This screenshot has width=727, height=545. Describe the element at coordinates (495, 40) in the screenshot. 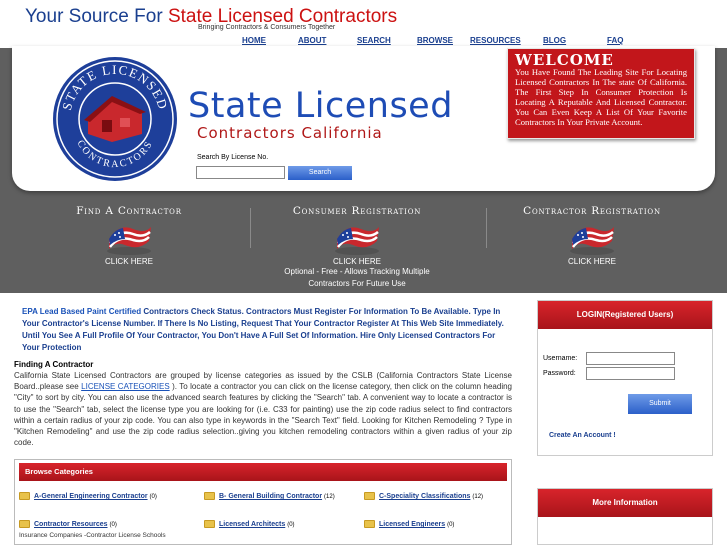

I see `nav-resources: RESOURCES` at that location.